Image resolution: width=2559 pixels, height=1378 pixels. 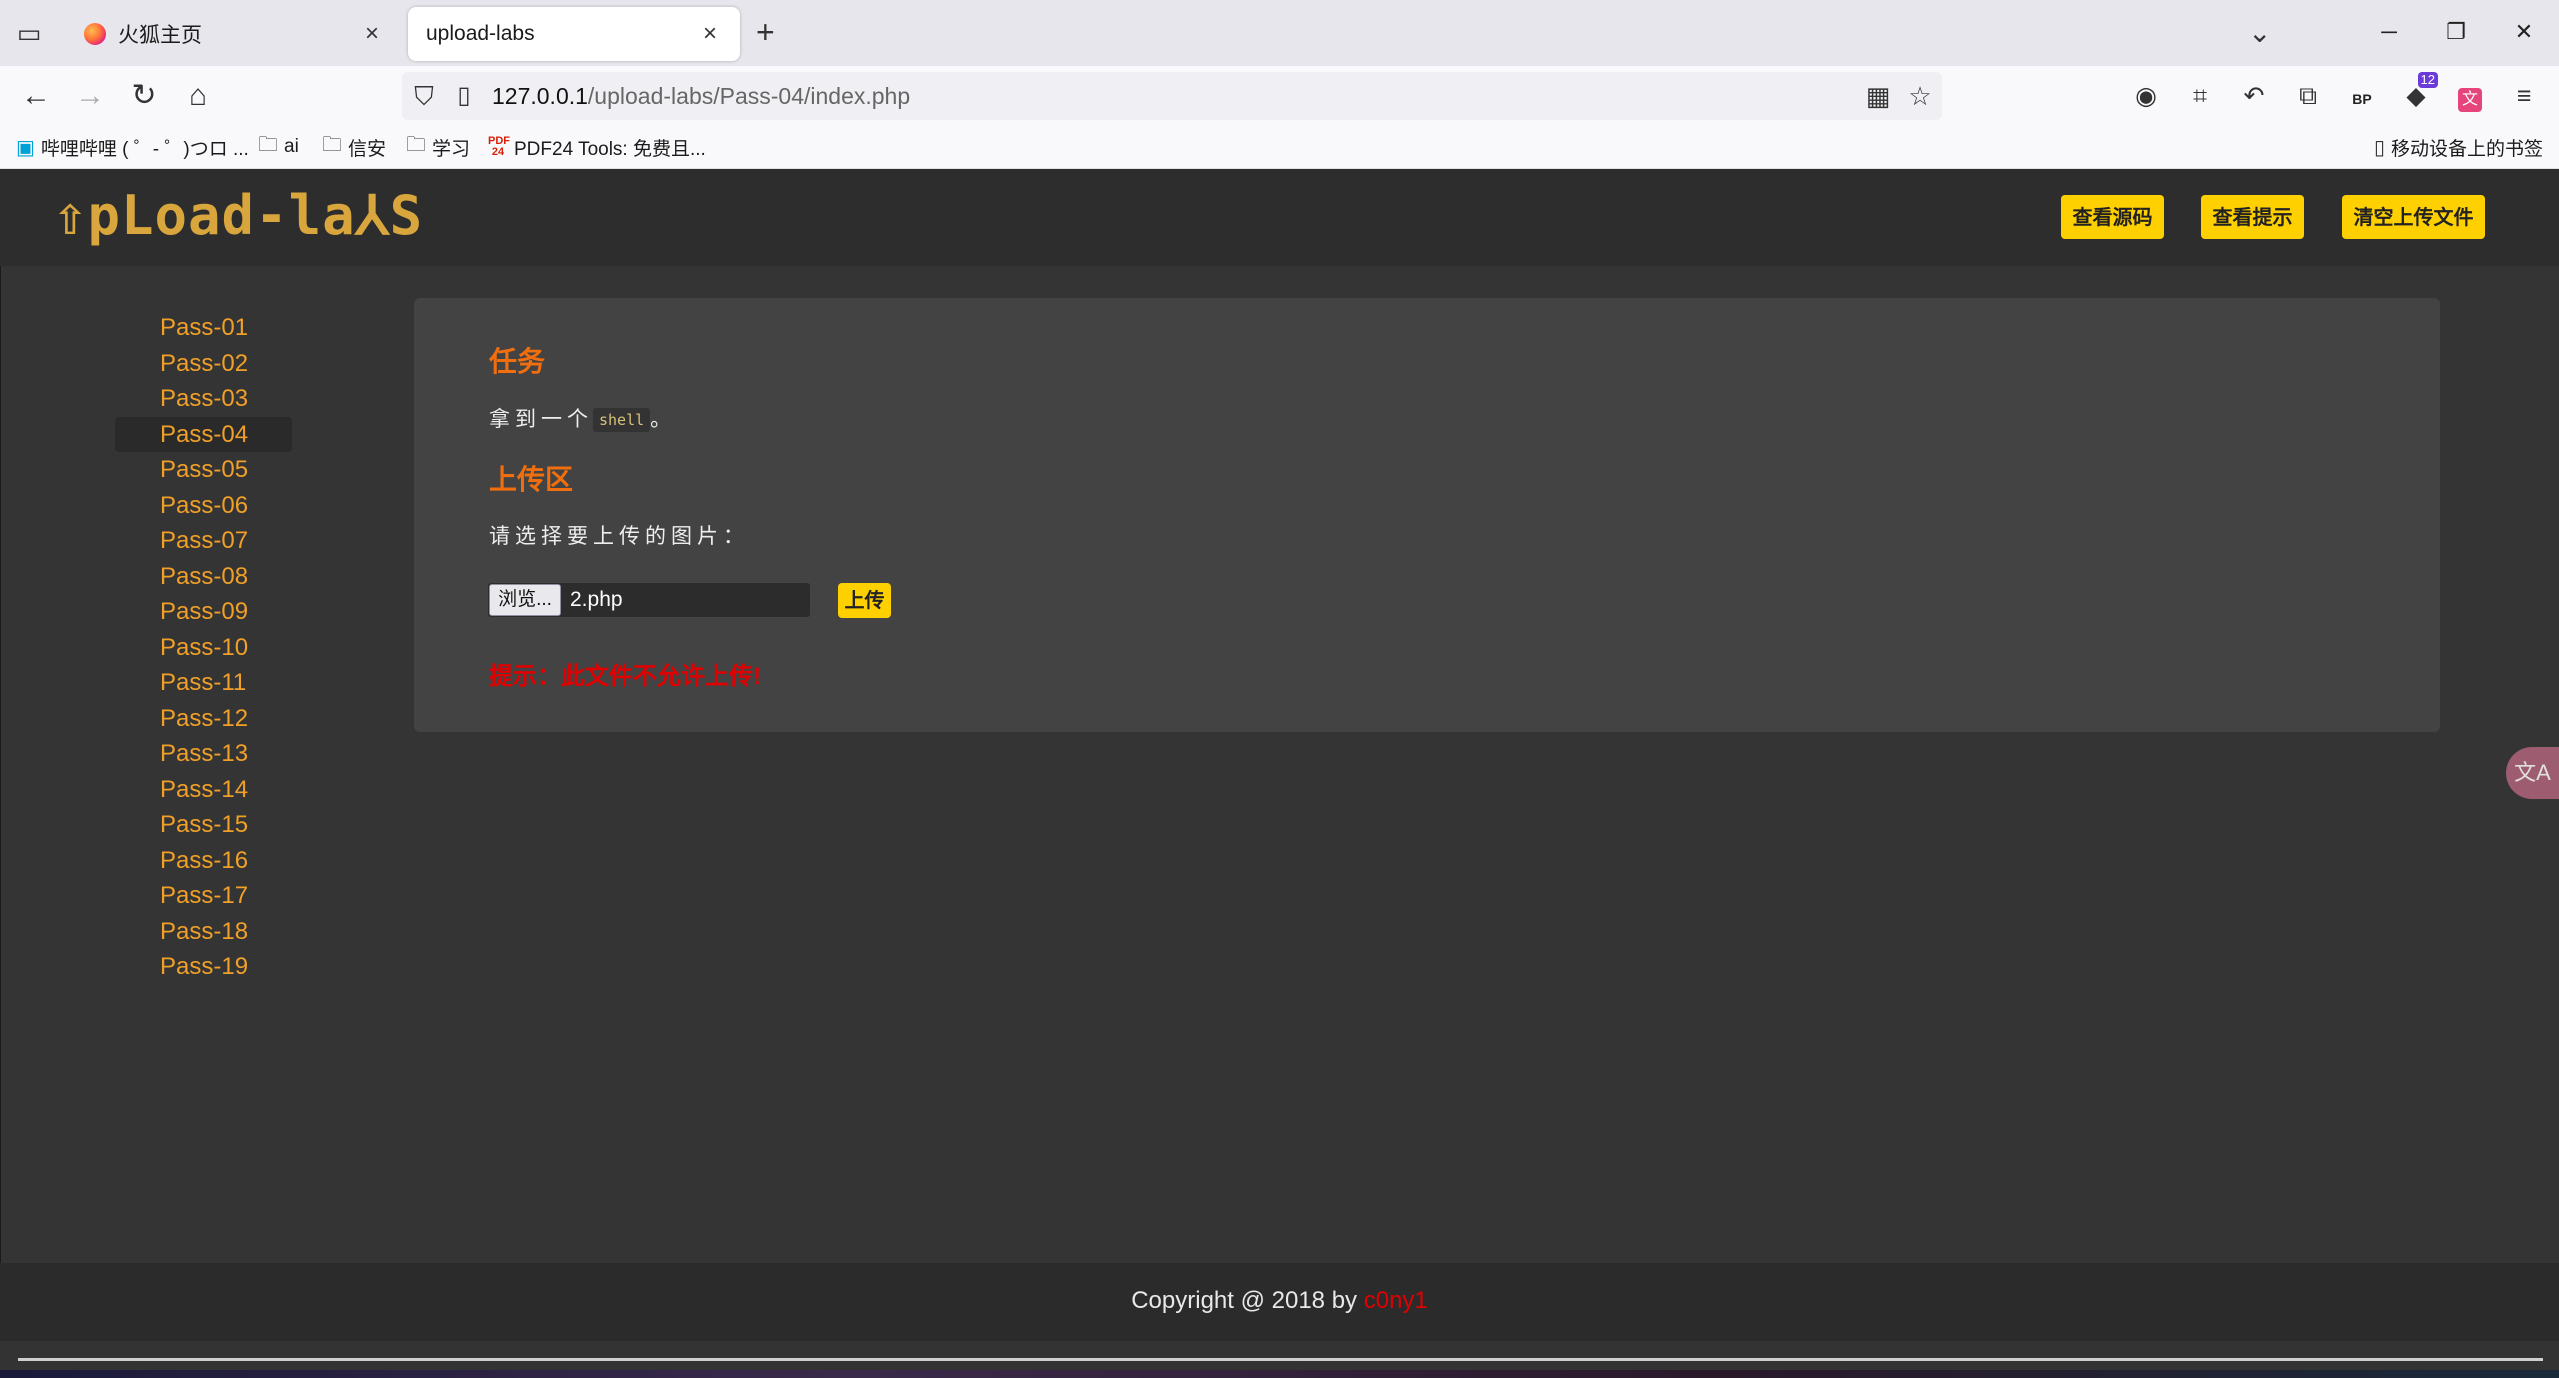 I want to click on extension-count-badge: 12, so click(x=2427, y=80).